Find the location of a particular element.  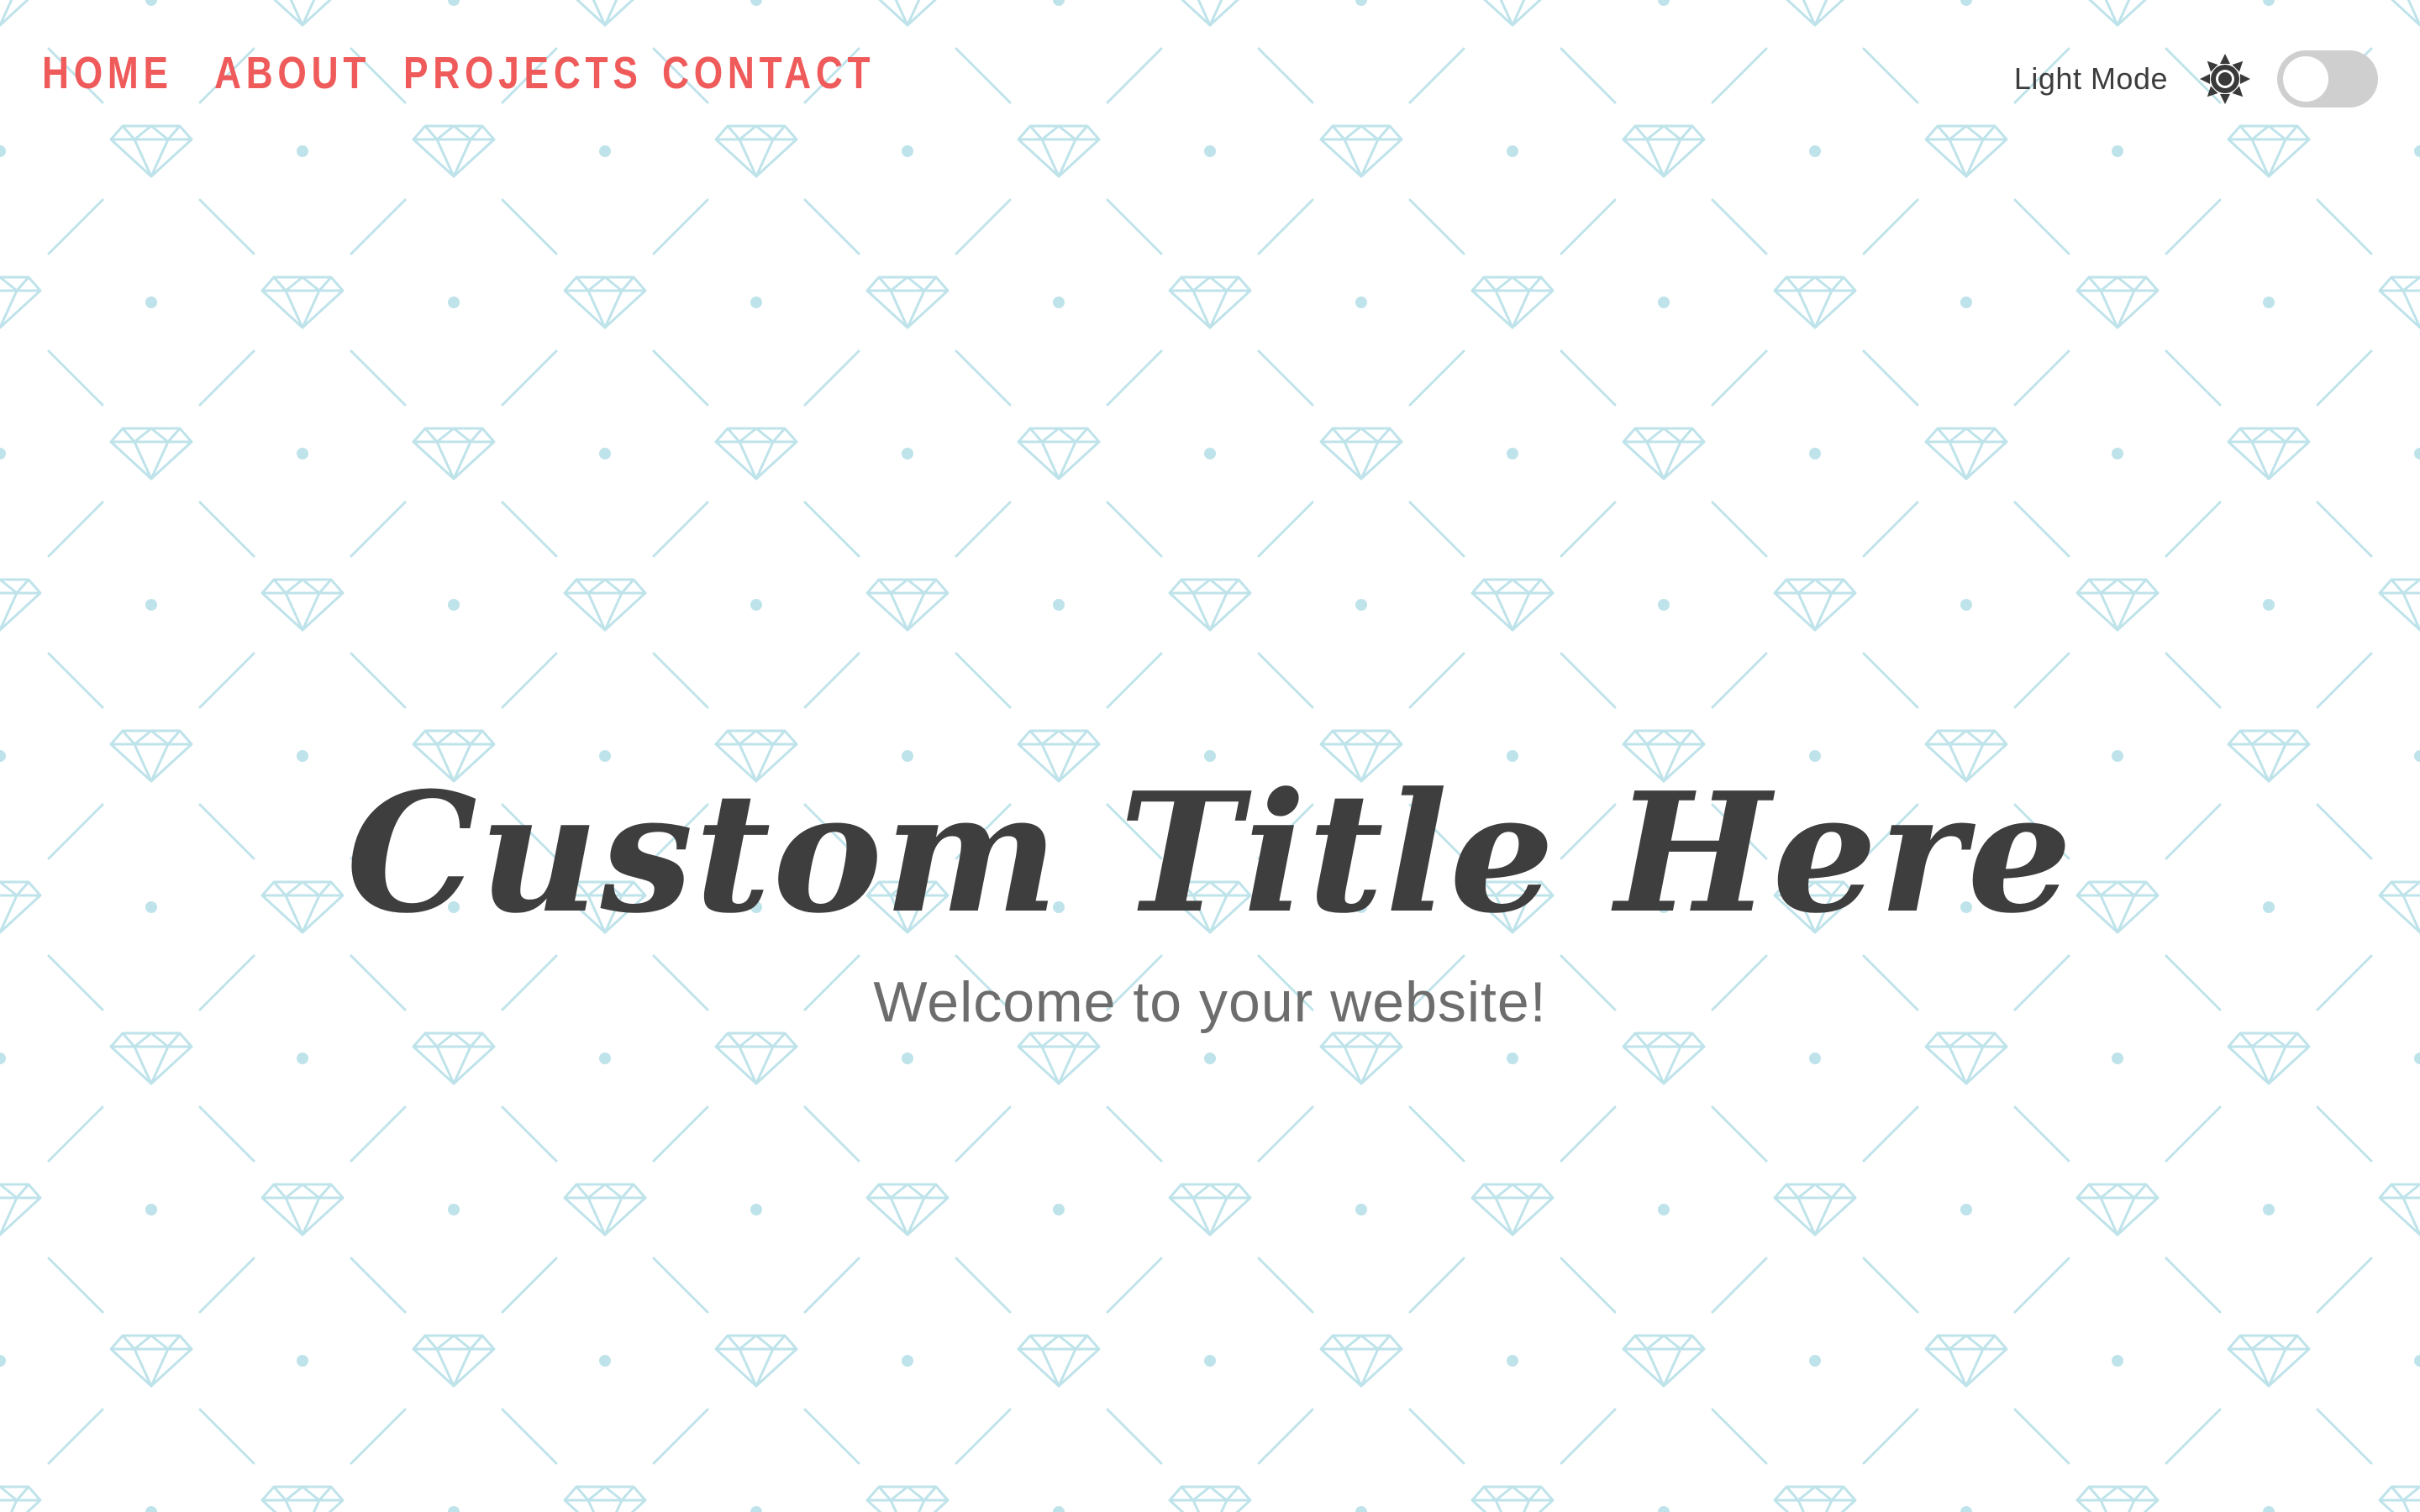

theme-toggle is located at coordinates (2328, 79).